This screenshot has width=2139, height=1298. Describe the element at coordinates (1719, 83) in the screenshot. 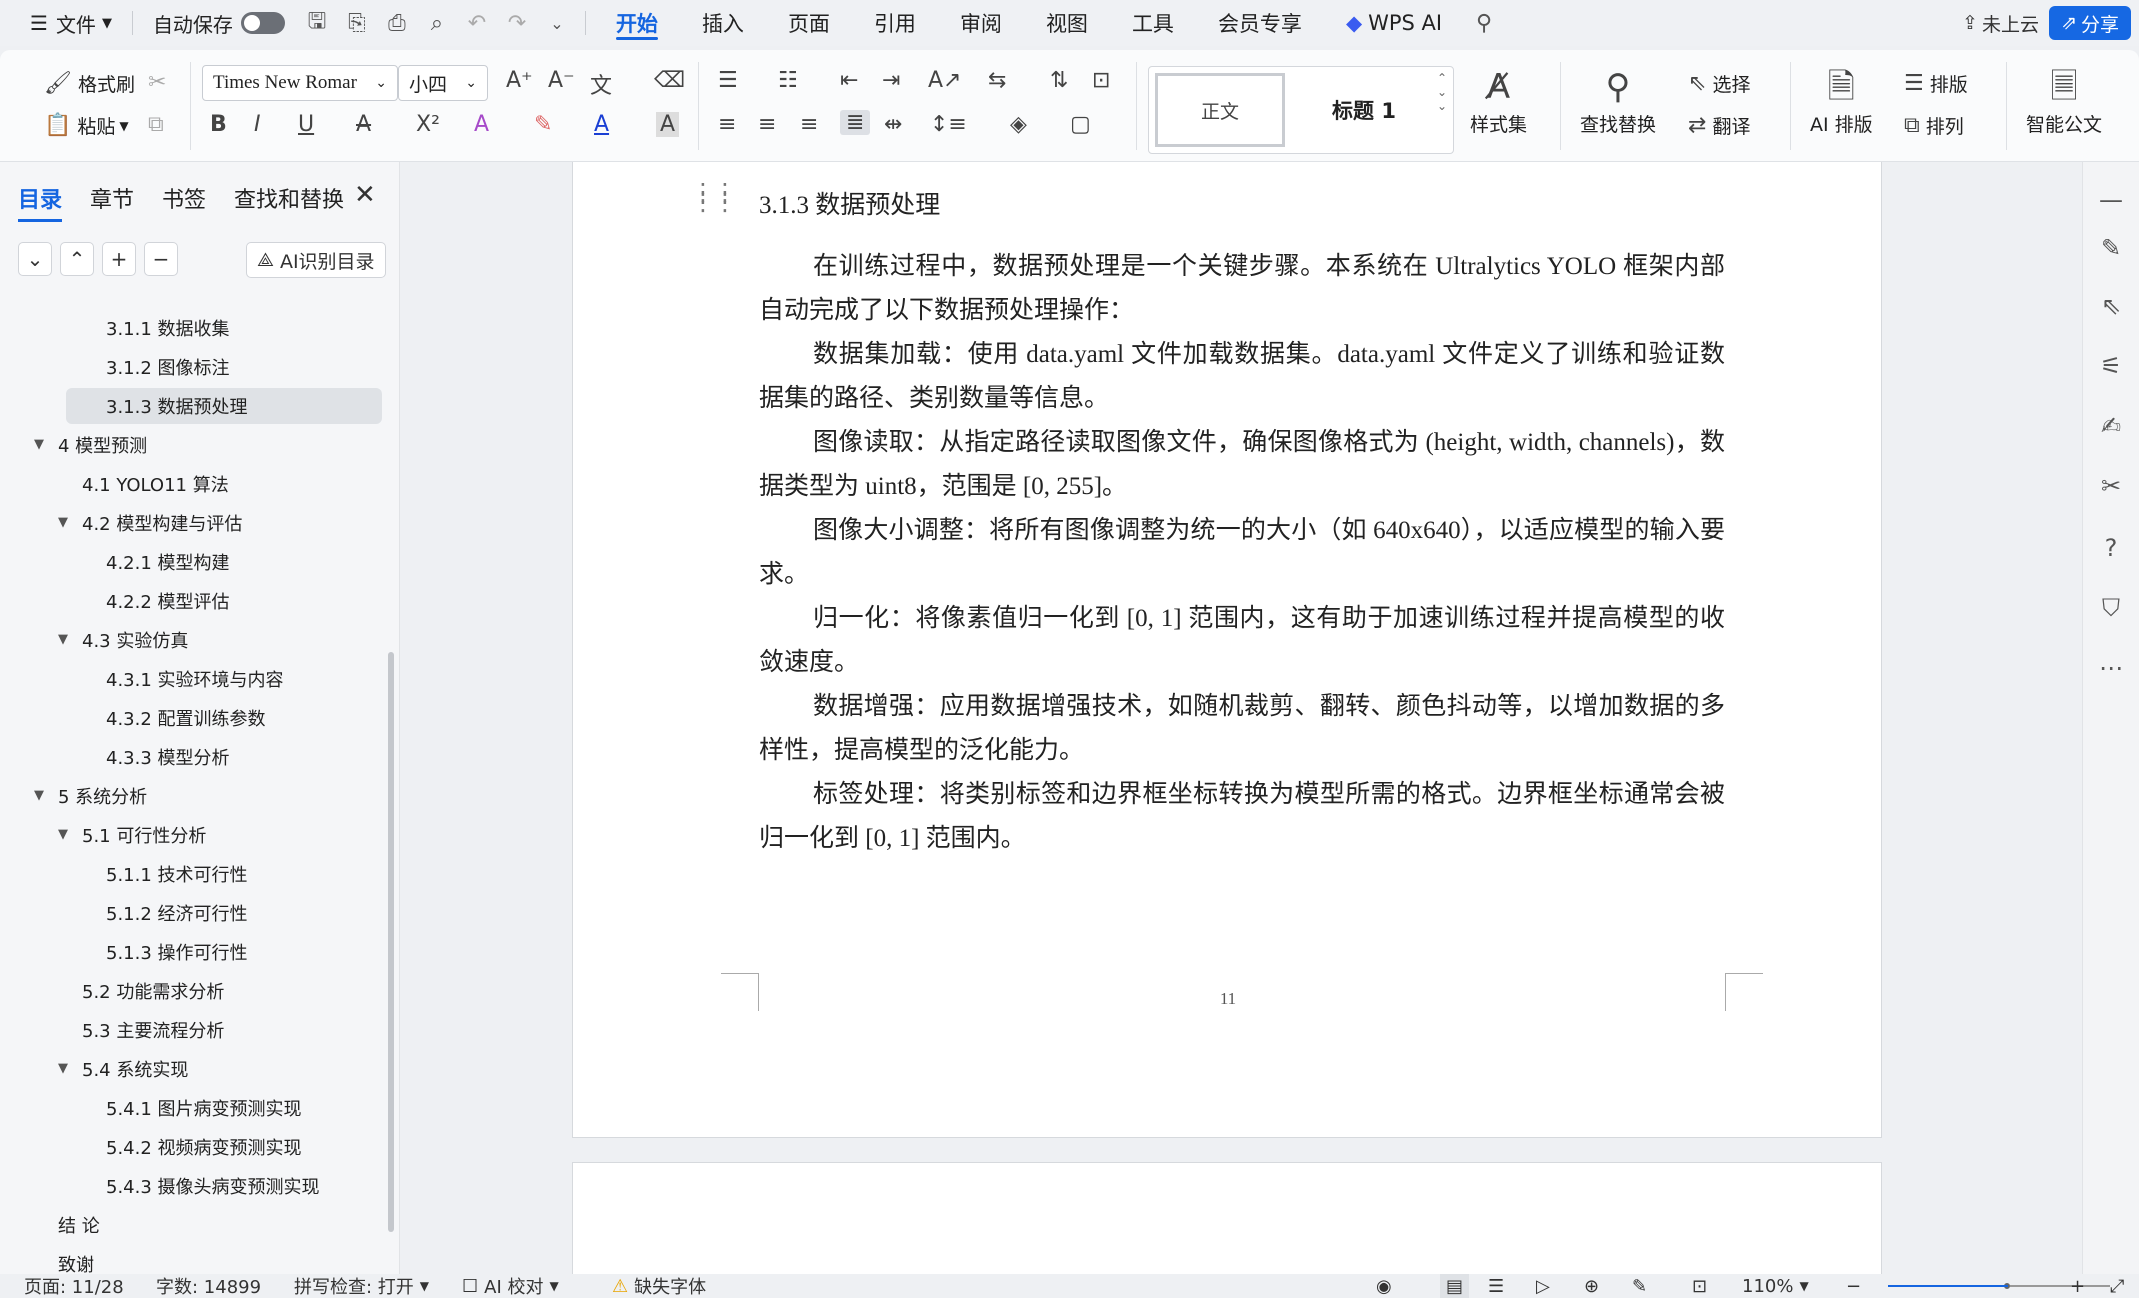

I see `select-button: ⇖ 选择` at that location.